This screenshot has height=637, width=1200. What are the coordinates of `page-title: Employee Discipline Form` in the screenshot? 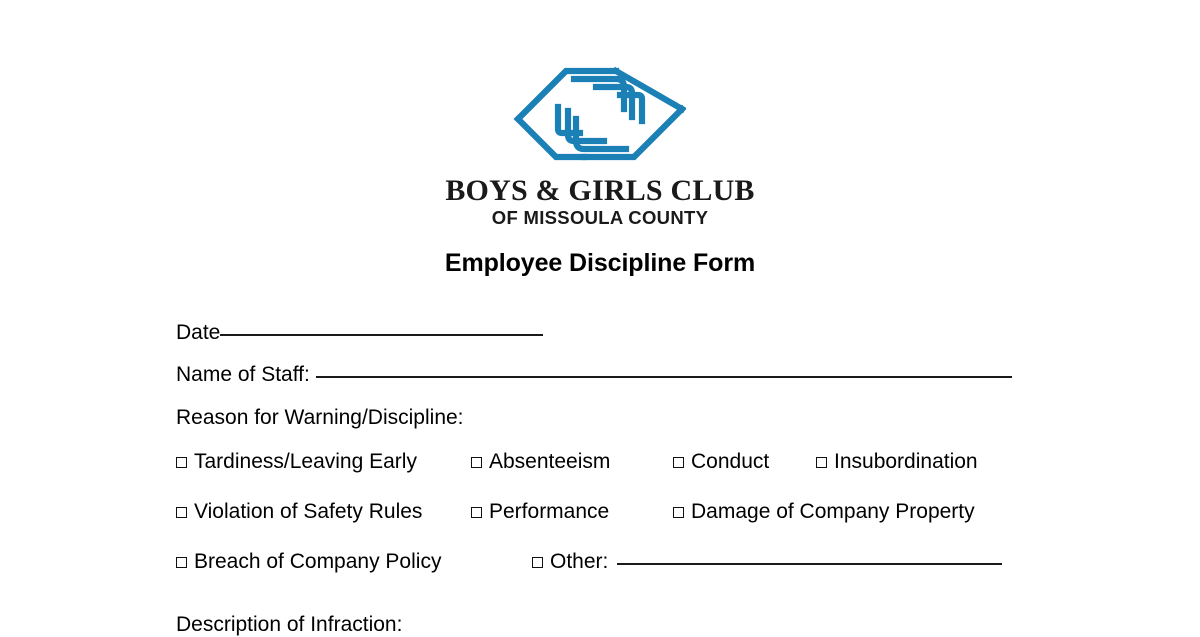 It's located at (600, 263).